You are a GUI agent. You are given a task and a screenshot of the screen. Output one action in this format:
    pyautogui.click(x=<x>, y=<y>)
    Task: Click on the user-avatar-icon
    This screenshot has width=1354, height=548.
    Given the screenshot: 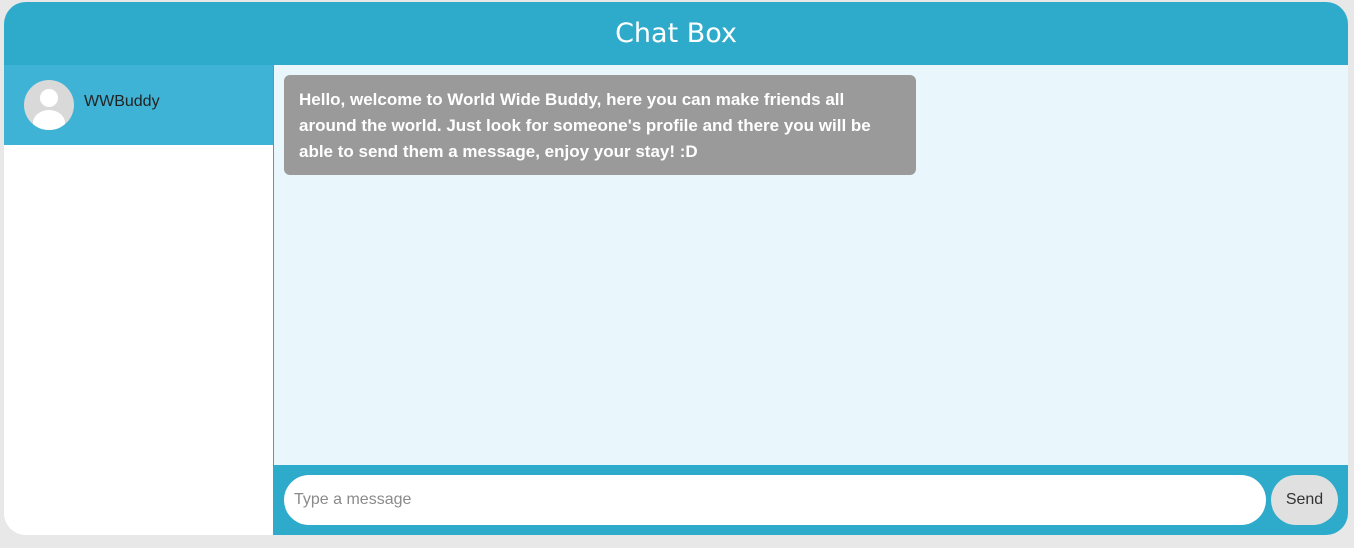 What is the action you would take?
    pyautogui.click(x=49, y=105)
    